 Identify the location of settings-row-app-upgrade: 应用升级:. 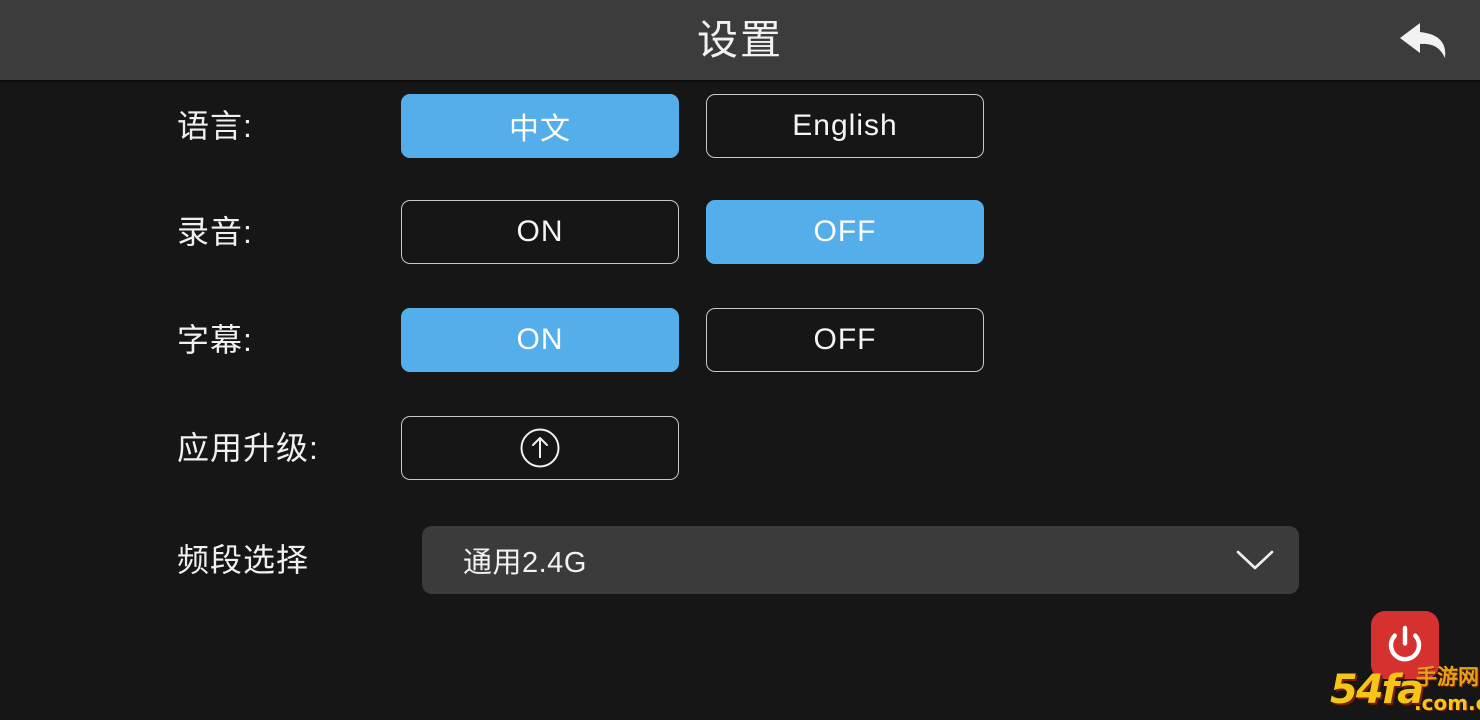
(740, 448).